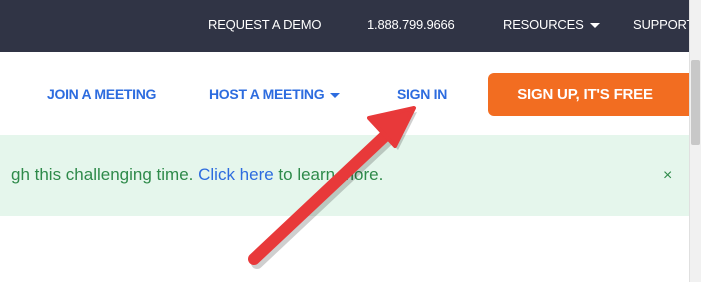 The width and height of the screenshot is (701, 282). What do you see at coordinates (264, 24) in the screenshot?
I see `request-demo-link: REQUEST A DEMO` at bounding box center [264, 24].